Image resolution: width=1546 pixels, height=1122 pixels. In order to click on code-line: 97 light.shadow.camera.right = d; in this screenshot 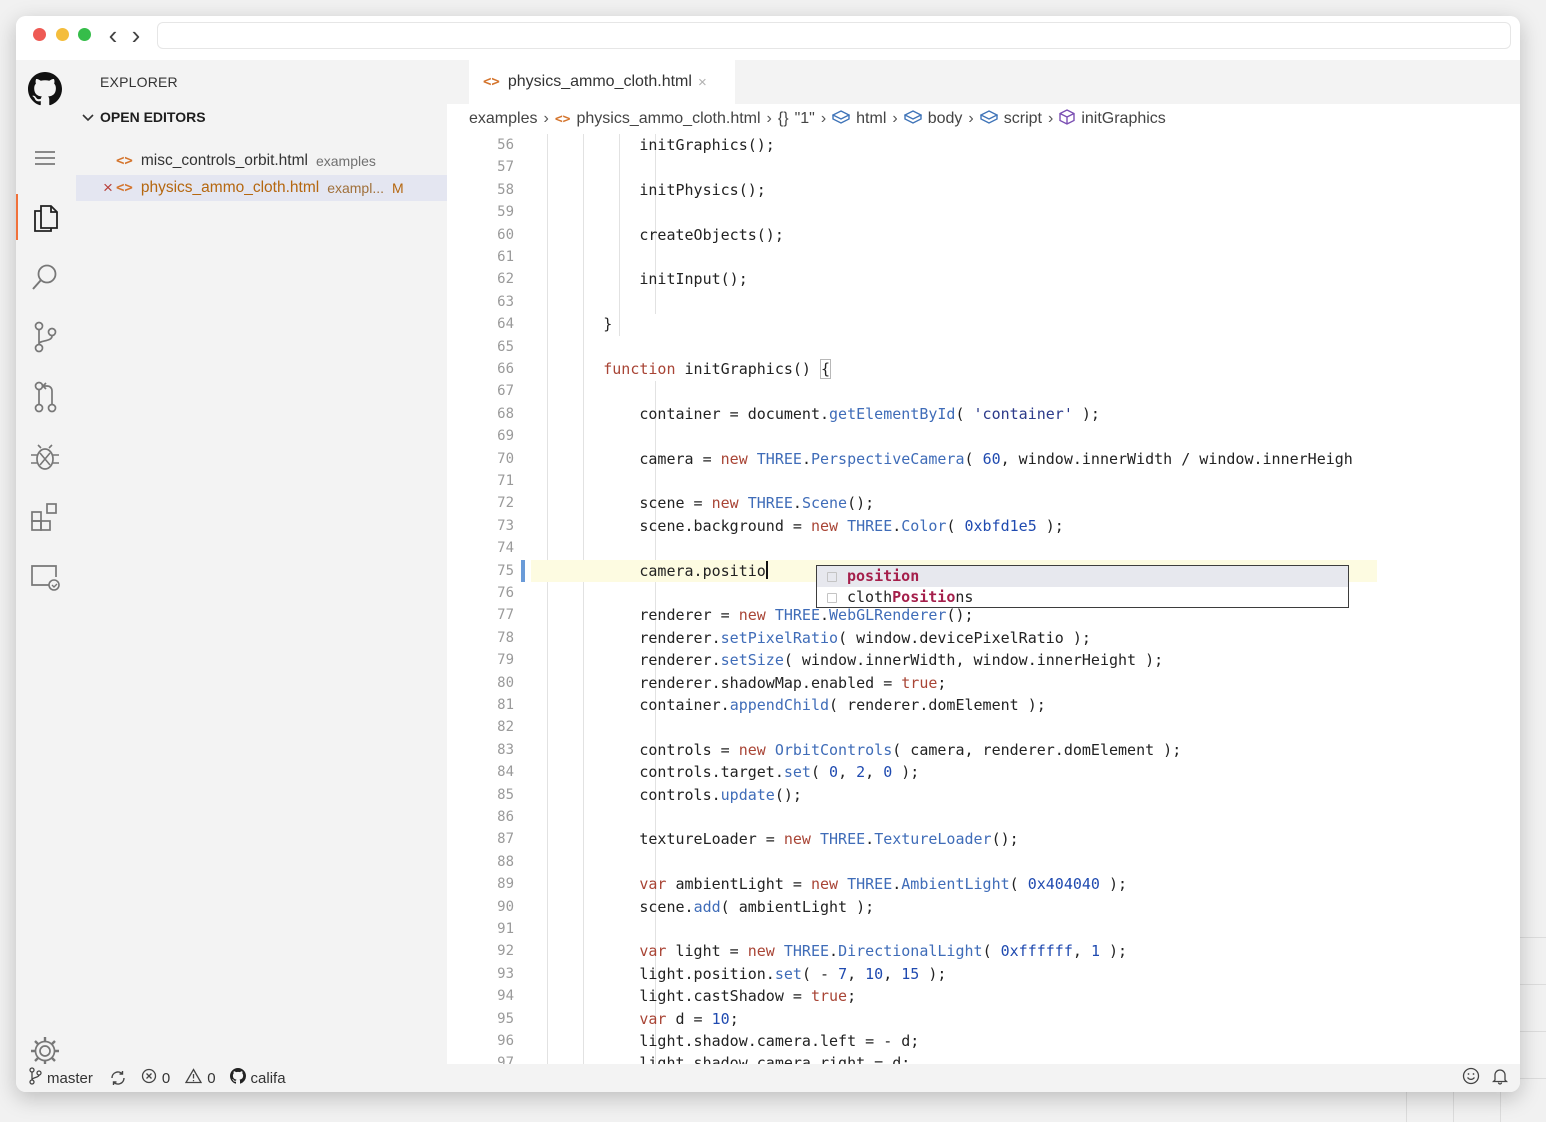, I will do `click(983, 1058)`.